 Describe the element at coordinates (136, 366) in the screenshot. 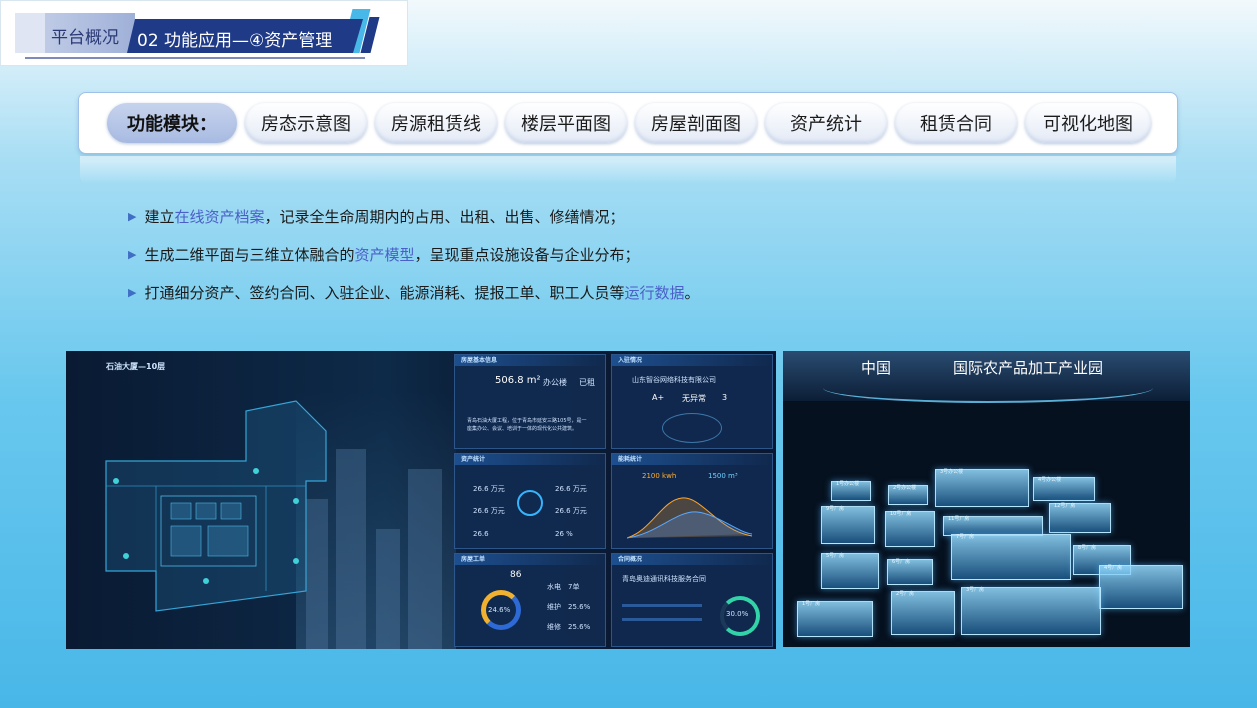

I see `floor-title: 石油大厦—10层` at that location.